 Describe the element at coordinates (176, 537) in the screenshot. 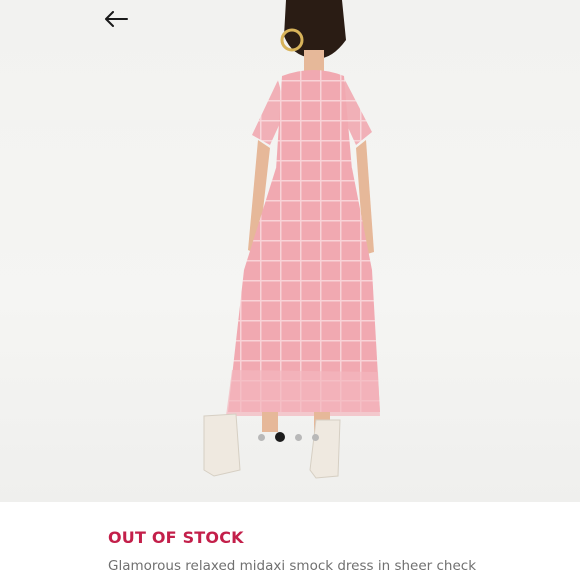

I see `stock-status: OUT OF STOCK` at that location.